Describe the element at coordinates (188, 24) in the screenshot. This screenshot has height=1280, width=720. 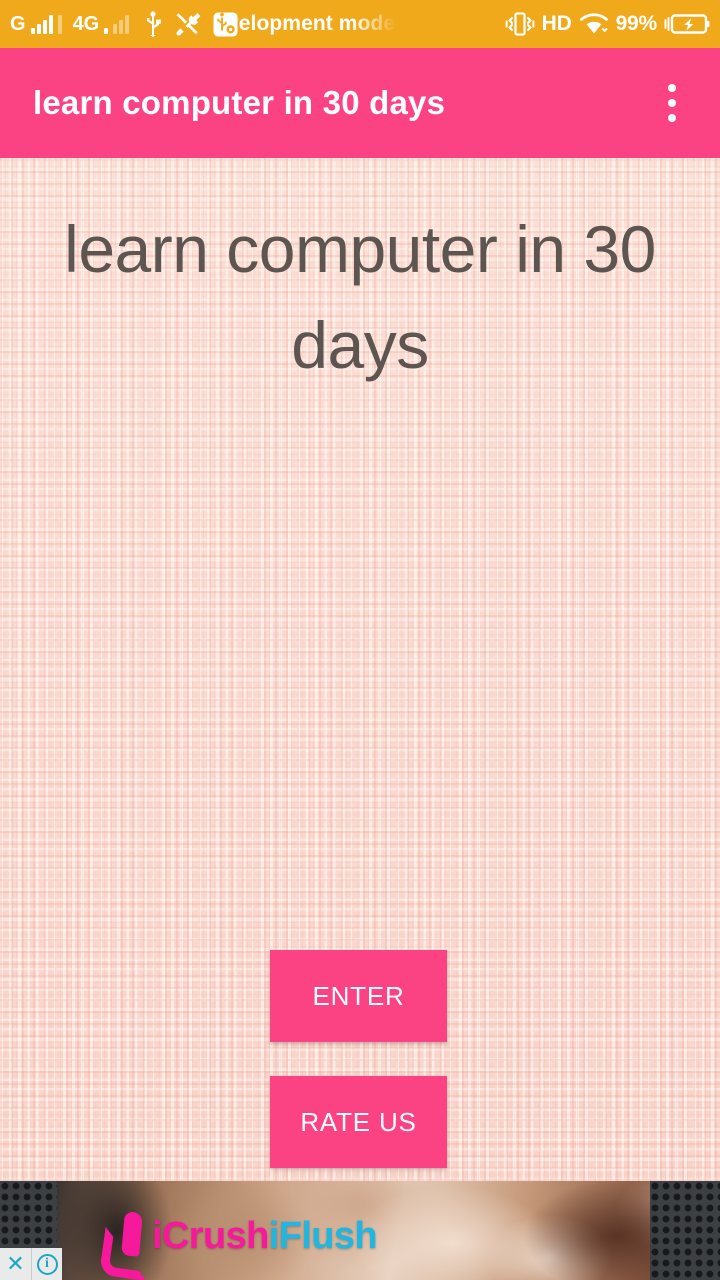
I see `developer-tools-icon` at that location.